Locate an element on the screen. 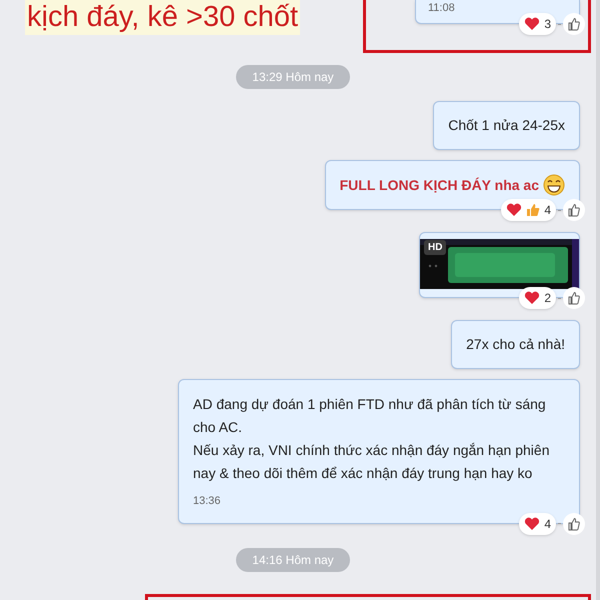 This screenshot has height=600, width=600. like-icon is located at coordinates (574, 298).